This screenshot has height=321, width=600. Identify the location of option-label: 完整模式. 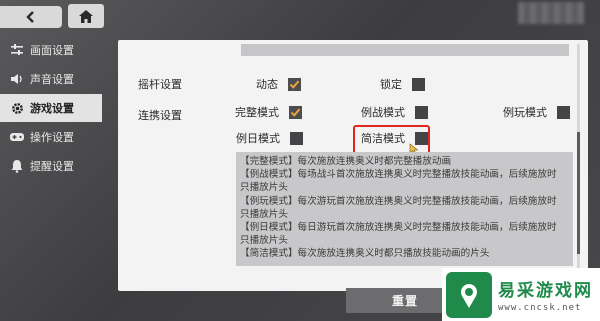
(257, 112).